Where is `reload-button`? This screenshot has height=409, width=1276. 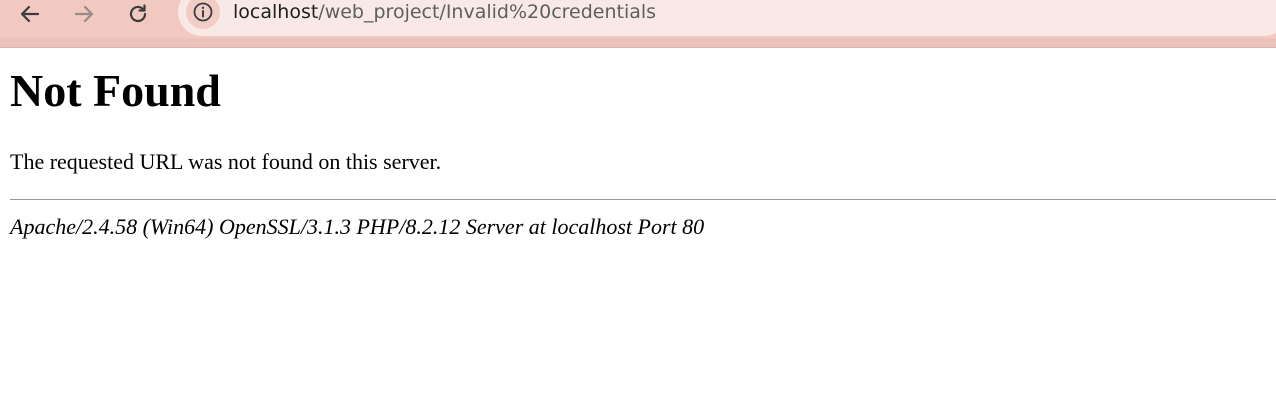 reload-button is located at coordinates (138, 14).